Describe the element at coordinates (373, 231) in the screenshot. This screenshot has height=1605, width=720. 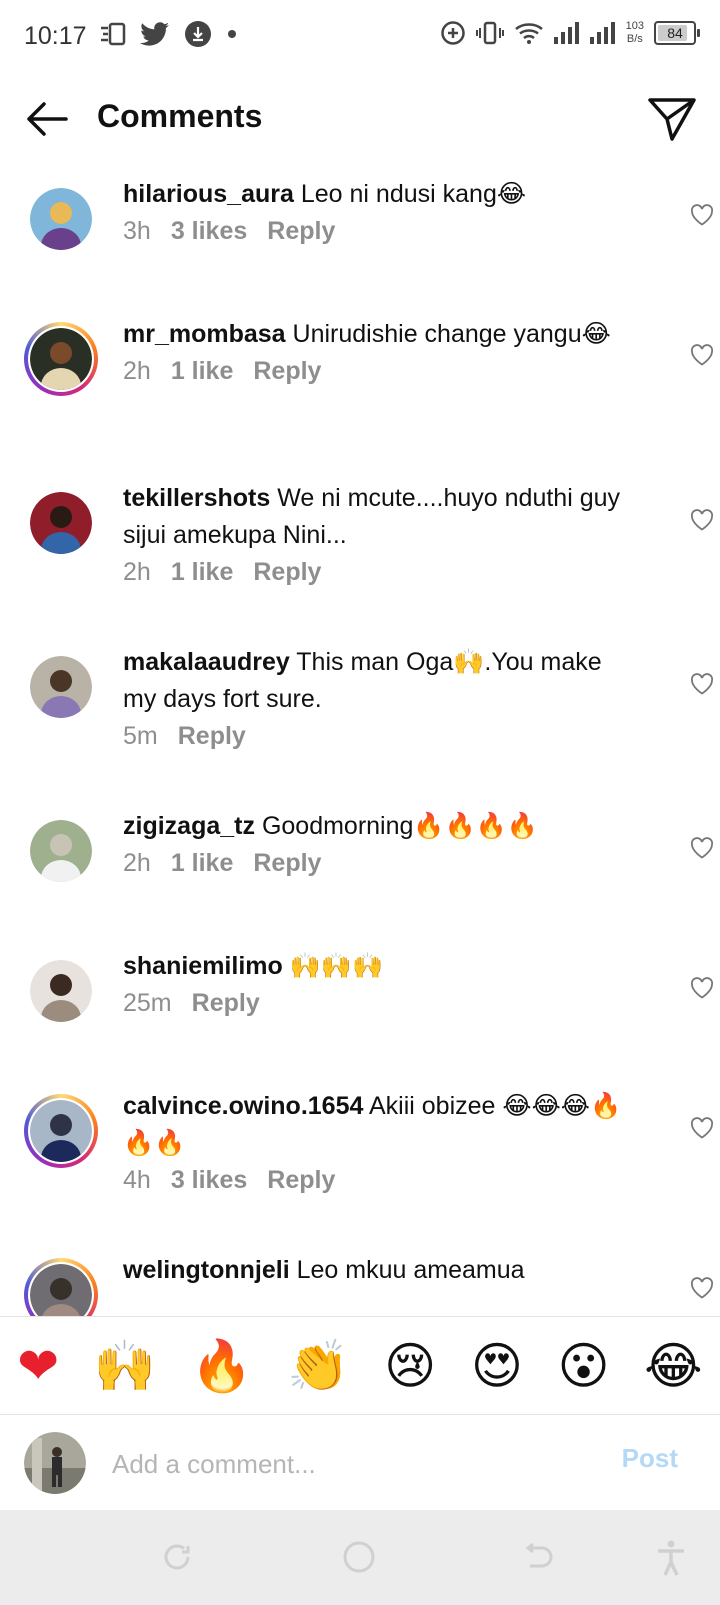
I see `comment-meta: 3h 3 likes Reply` at that location.